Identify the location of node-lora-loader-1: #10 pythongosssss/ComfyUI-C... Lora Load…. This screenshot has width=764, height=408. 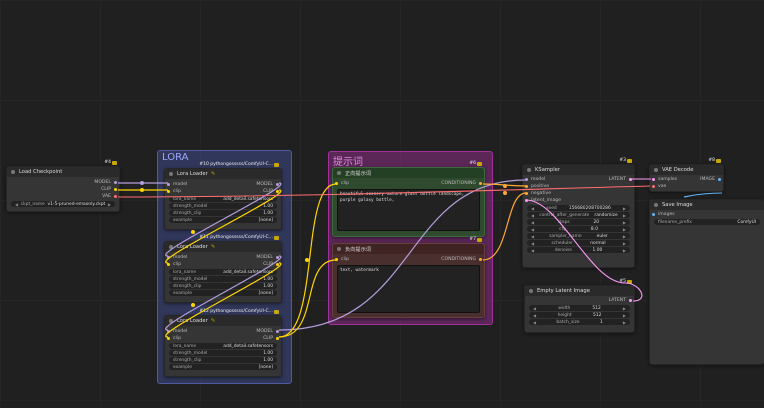
(223, 196).